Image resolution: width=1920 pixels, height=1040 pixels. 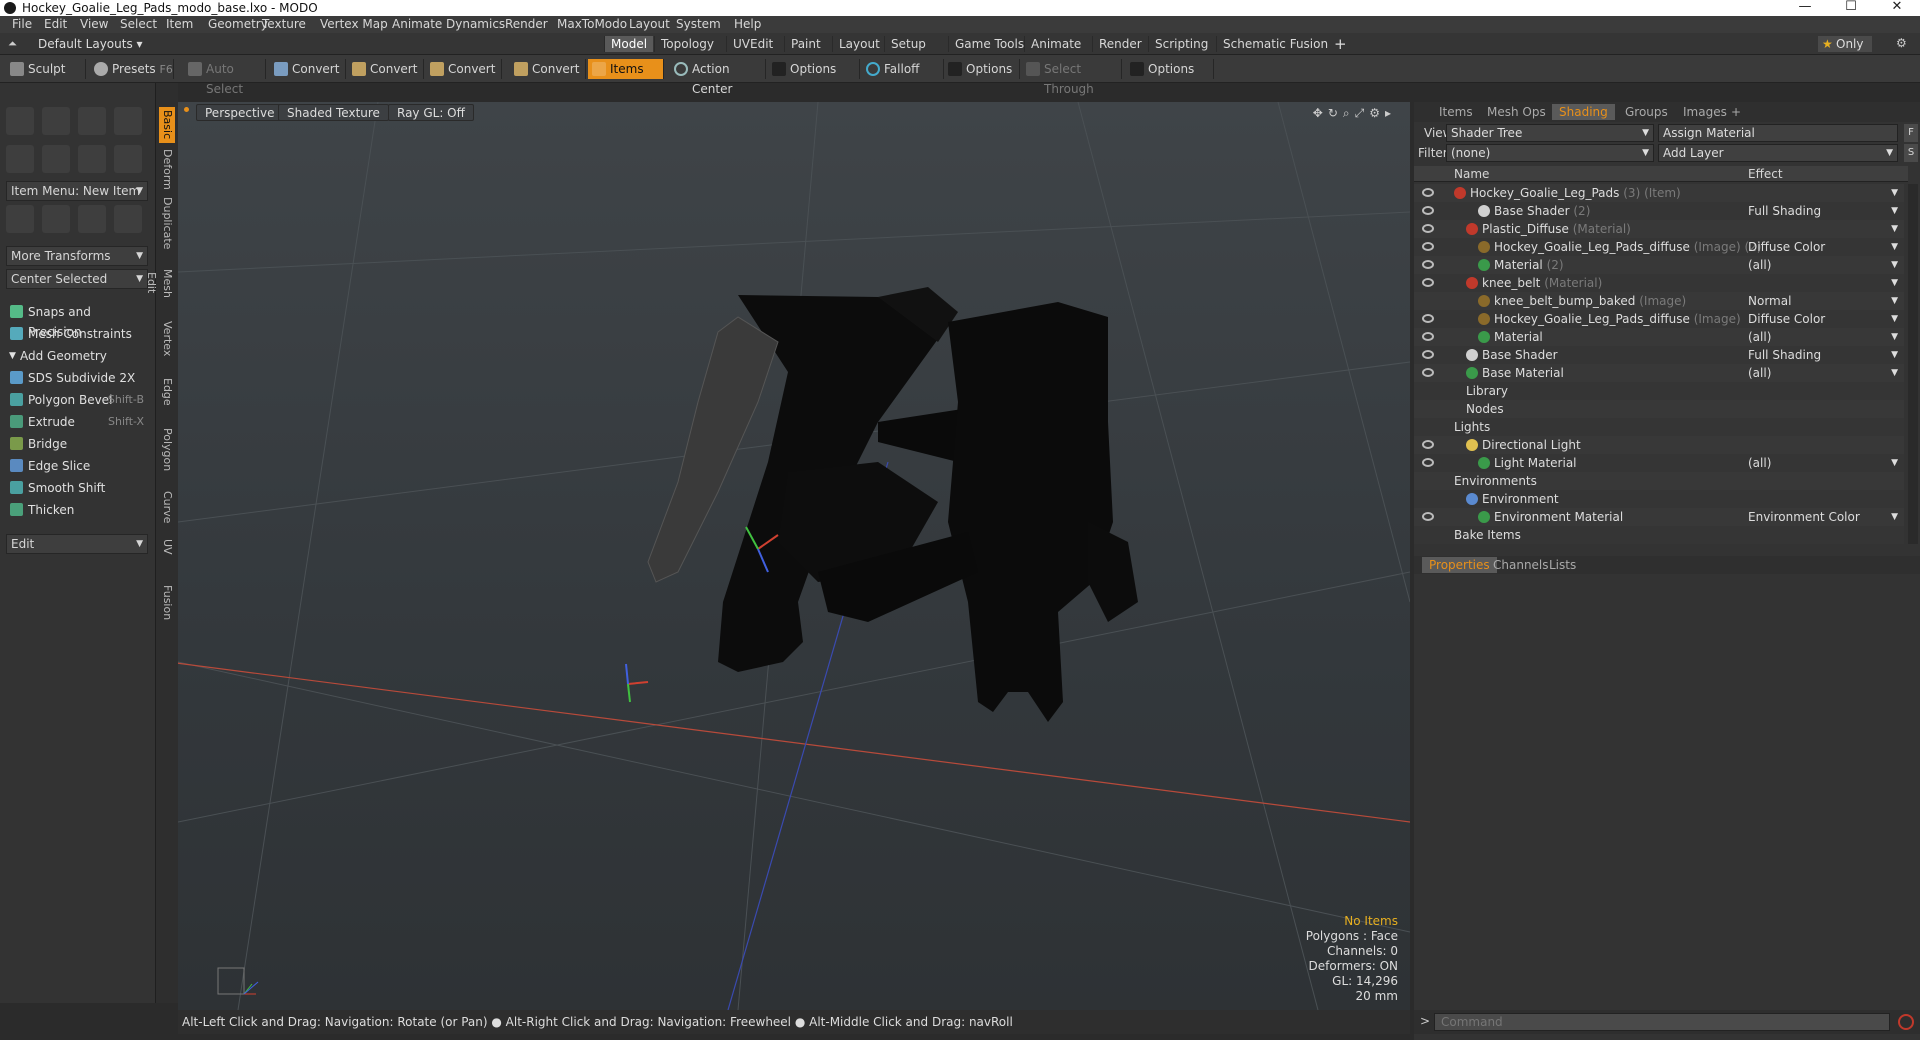 I want to click on panel-tab-groups: Groups, so click(x=1646, y=112).